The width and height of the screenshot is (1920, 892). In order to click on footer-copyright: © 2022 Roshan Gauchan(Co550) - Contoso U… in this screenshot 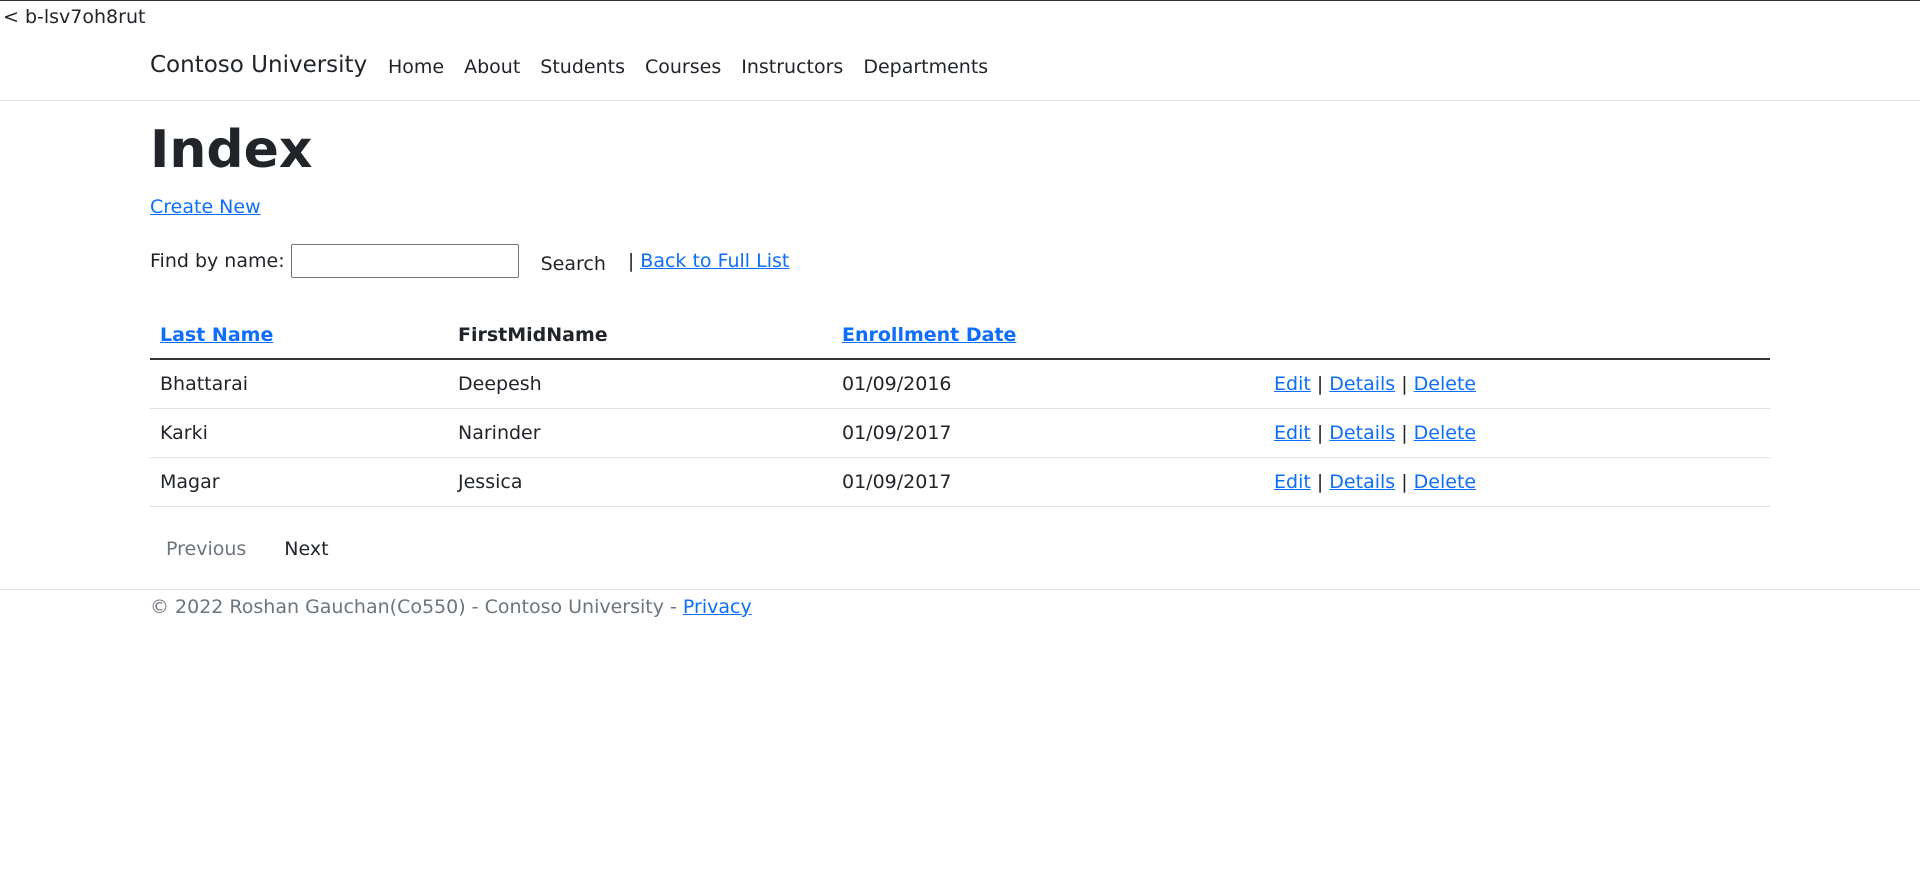, I will do `click(416, 607)`.